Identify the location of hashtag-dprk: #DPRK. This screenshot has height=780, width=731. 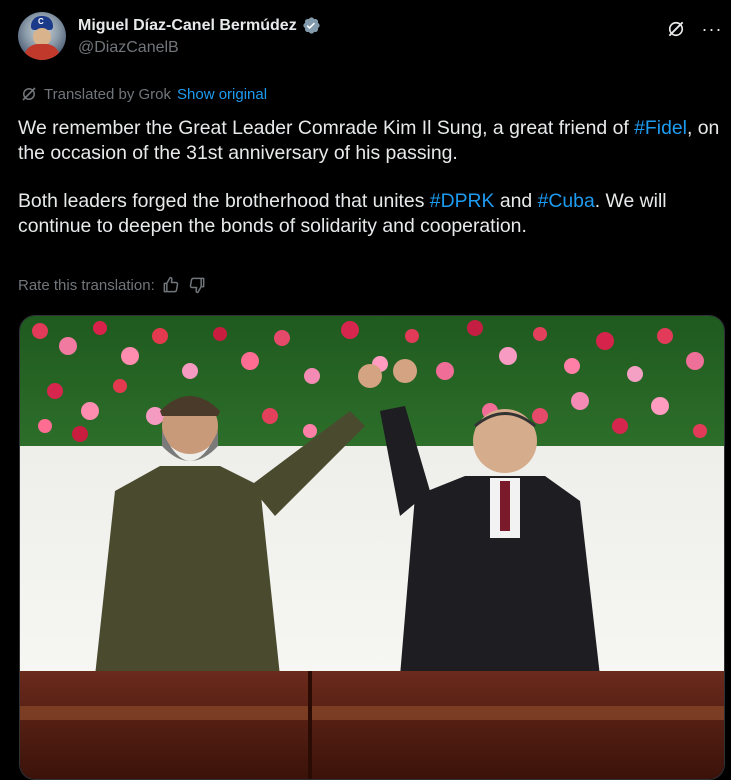
(462, 201).